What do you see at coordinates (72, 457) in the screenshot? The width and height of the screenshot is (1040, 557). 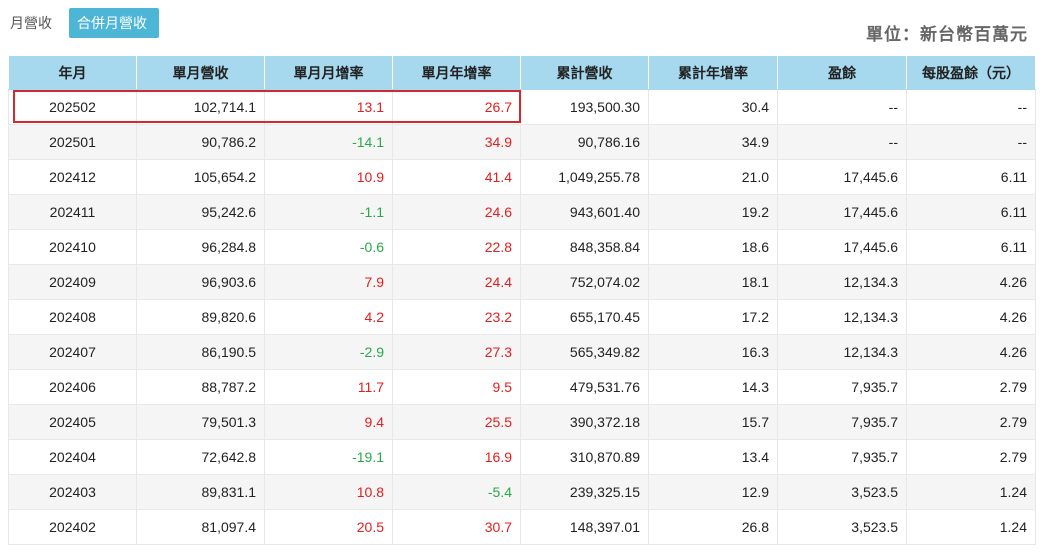 I see `cell-year-month: 202404` at bounding box center [72, 457].